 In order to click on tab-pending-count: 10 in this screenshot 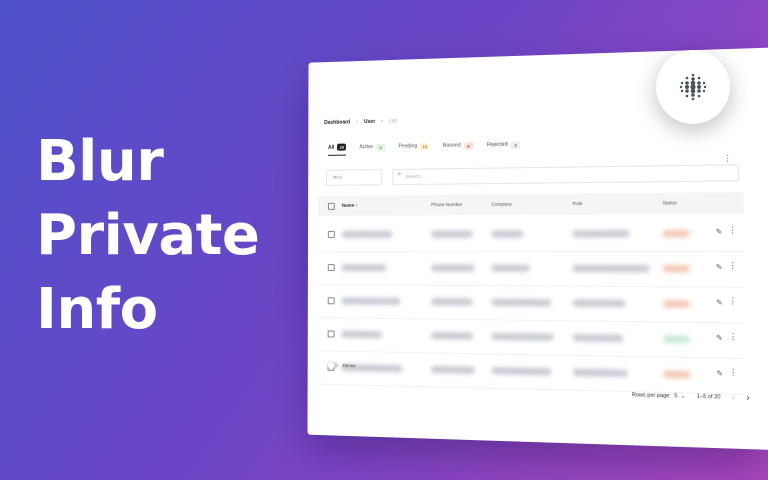, I will do `click(425, 146)`.